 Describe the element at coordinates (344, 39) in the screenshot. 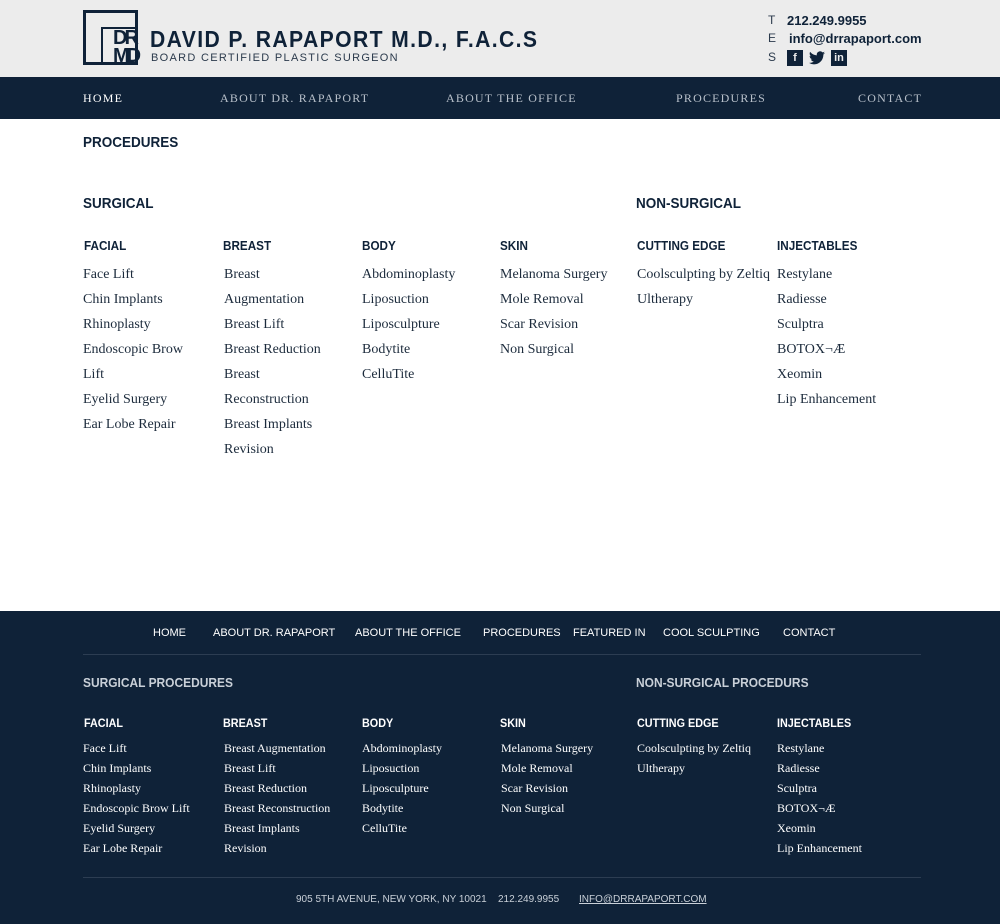

I see `site-title: DAVID P. RAPAPORT M.D., F.A.C.S` at that location.